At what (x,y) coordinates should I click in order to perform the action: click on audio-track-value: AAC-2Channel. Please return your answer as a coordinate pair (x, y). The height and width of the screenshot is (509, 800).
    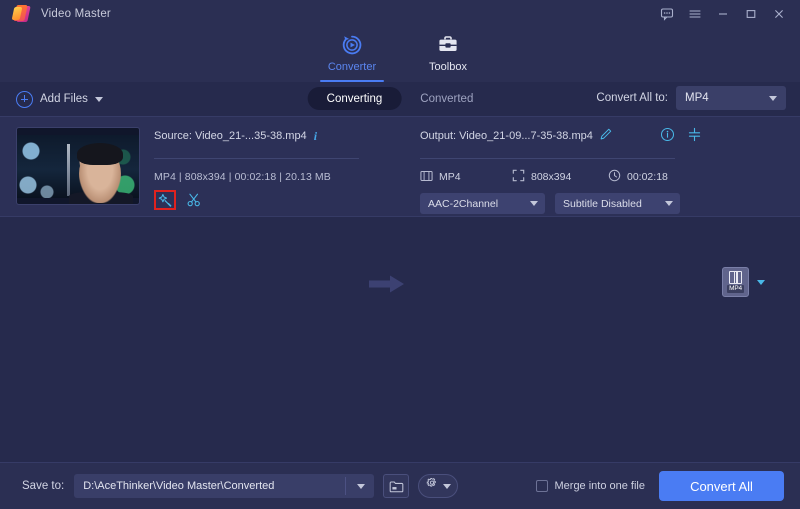
    Looking at the image, I should click on (463, 203).